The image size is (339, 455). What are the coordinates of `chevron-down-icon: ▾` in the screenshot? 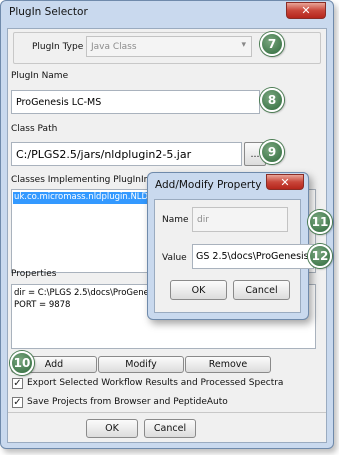 It's located at (243, 45).